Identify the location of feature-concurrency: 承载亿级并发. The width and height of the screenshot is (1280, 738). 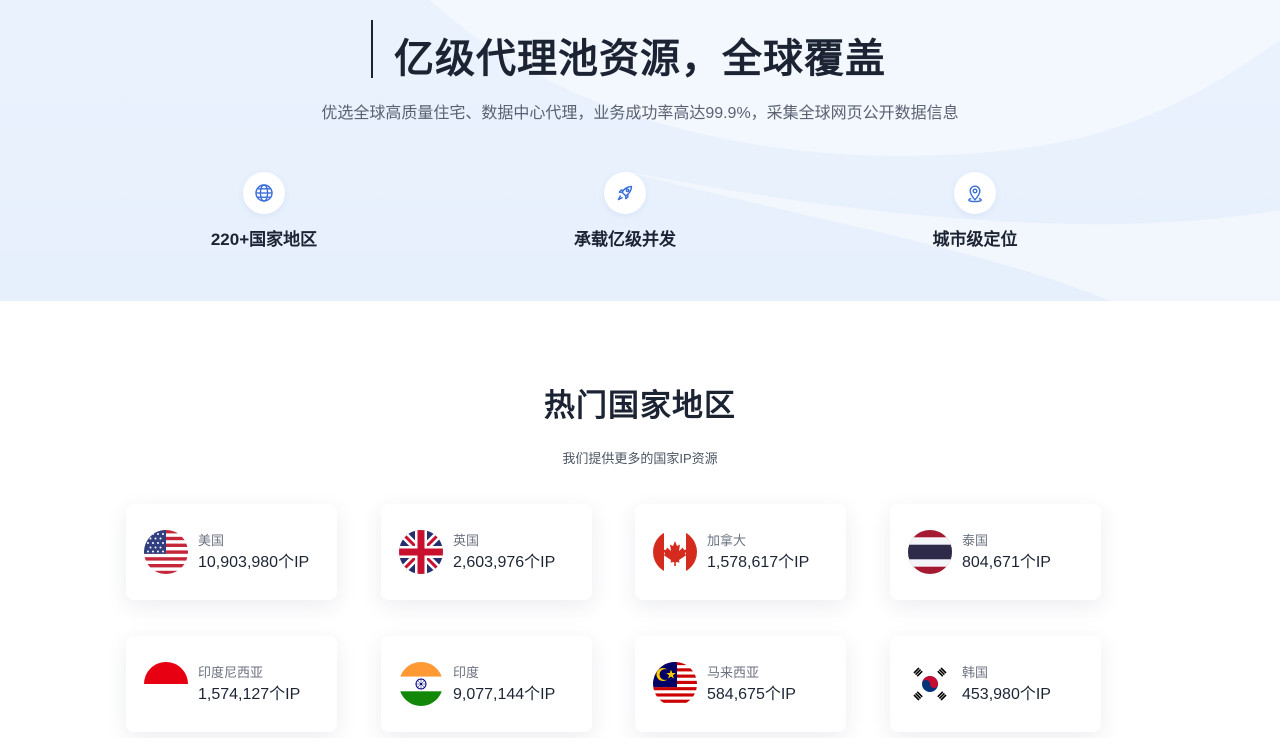
(625, 211).